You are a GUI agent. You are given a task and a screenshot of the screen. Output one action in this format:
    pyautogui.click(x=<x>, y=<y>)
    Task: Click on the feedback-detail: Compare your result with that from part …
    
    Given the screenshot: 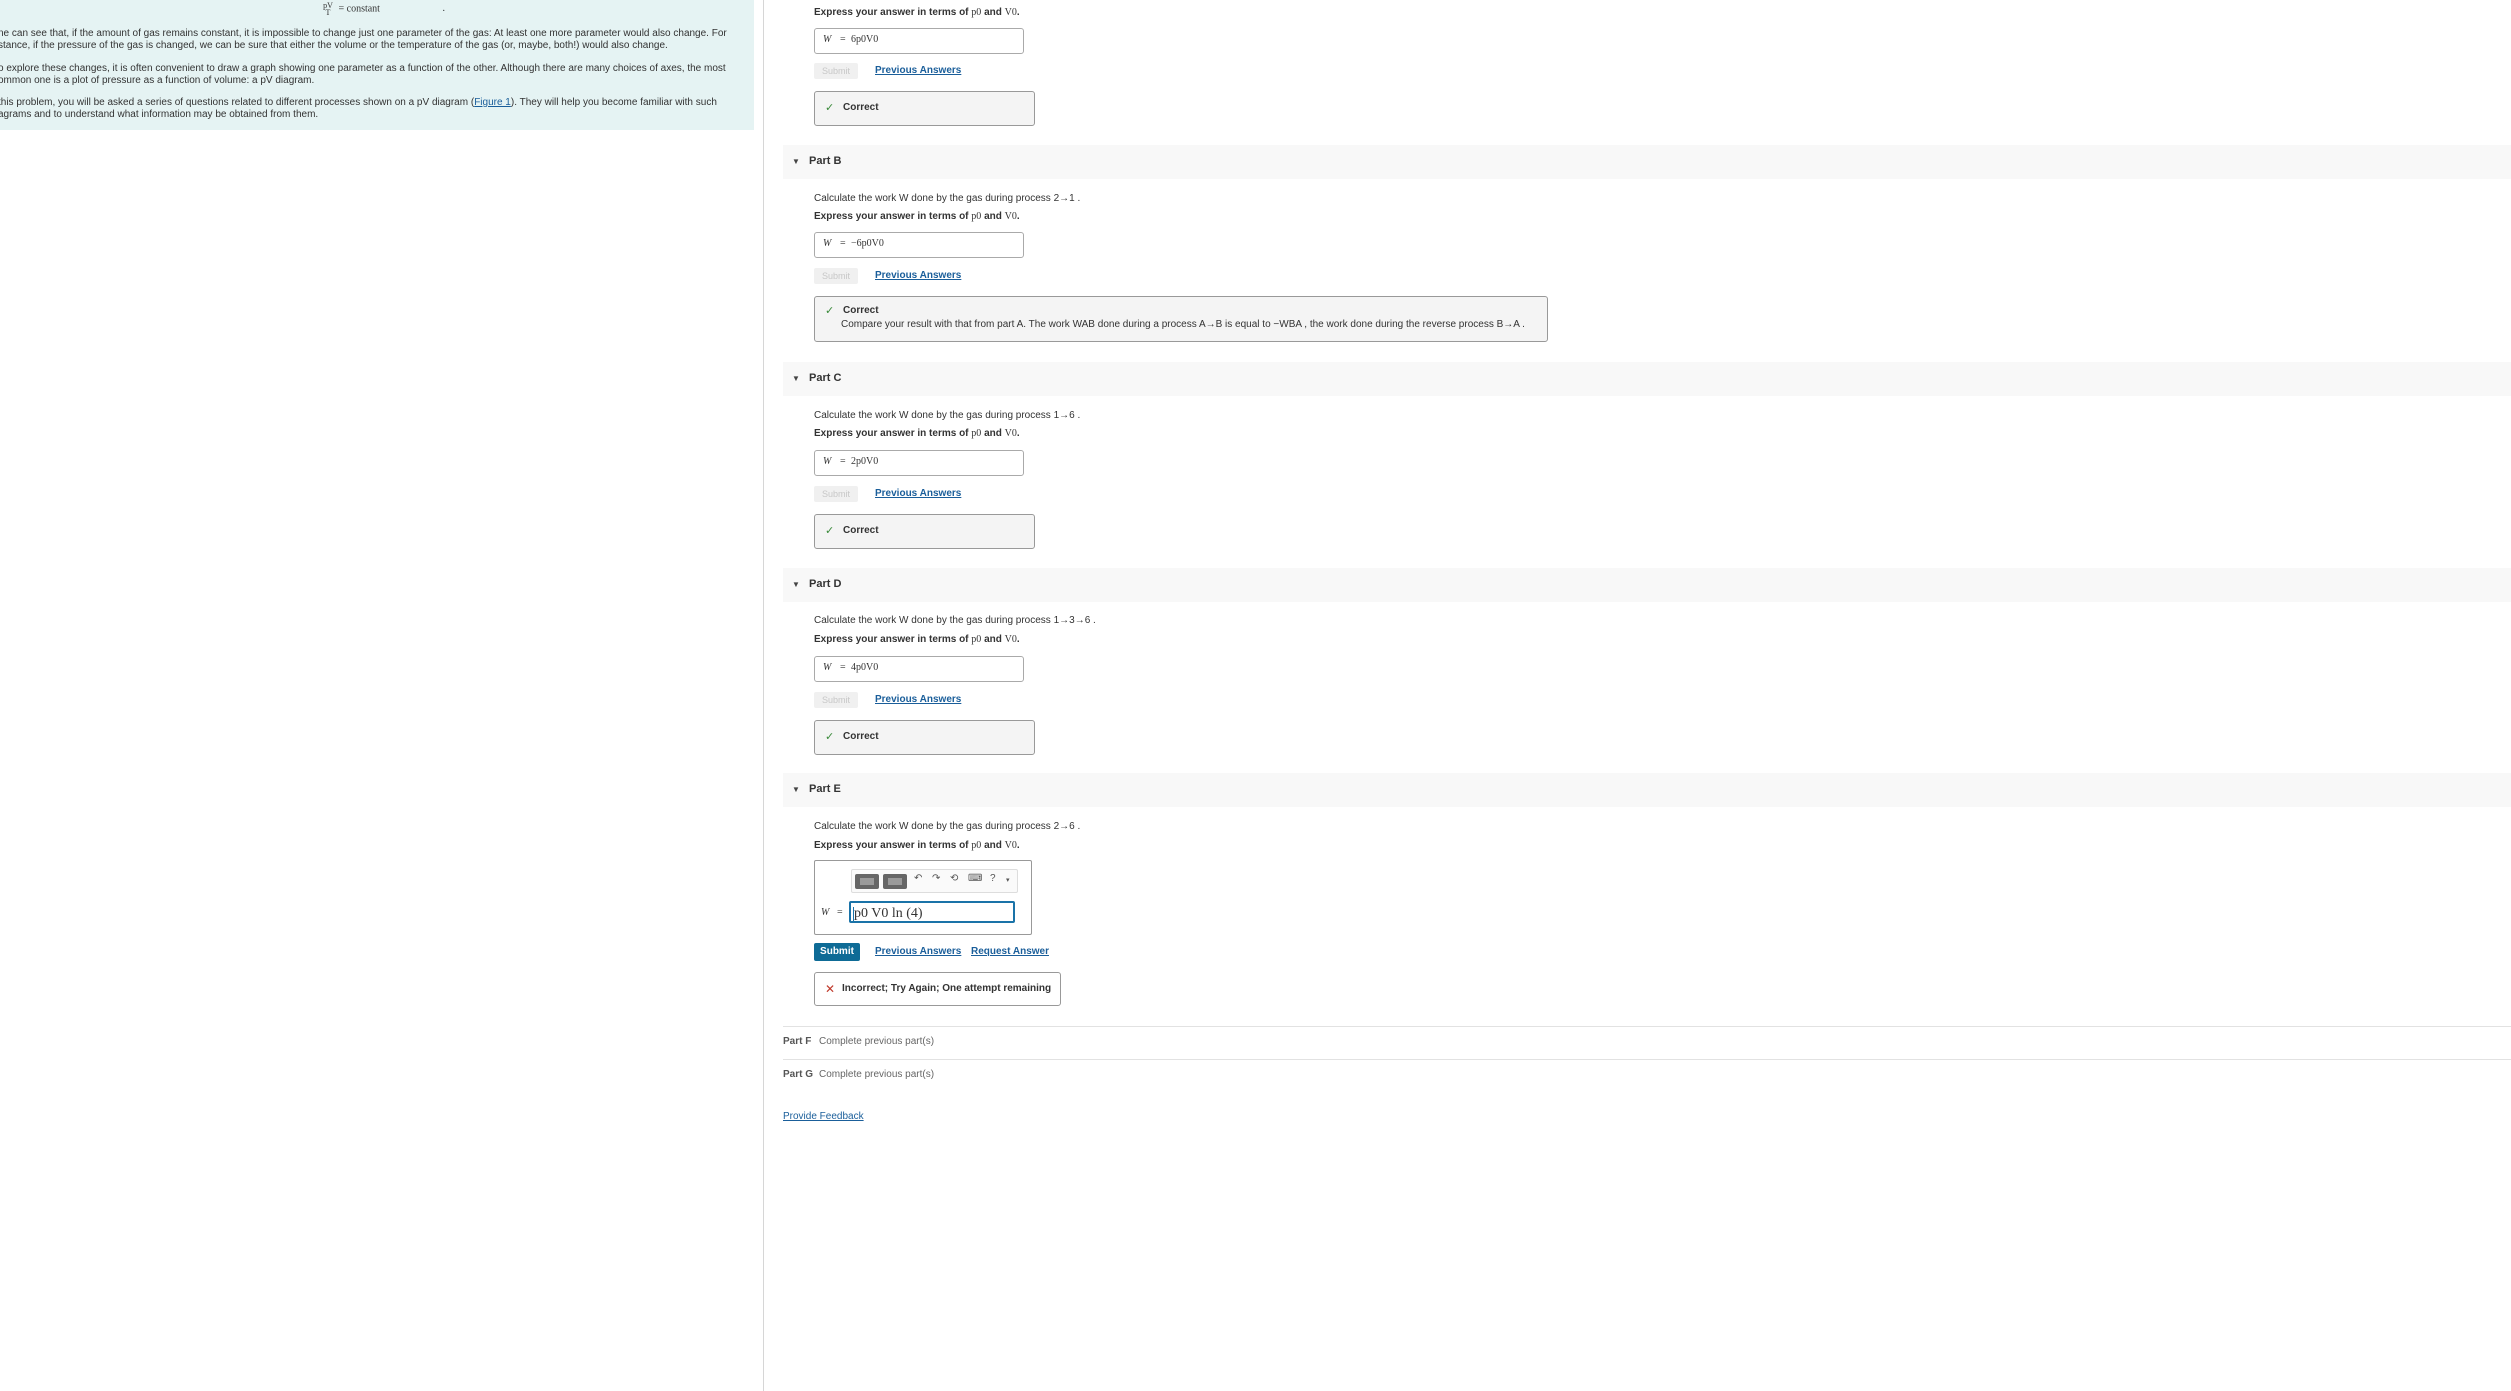 What is the action you would take?
    pyautogui.click(x=1183, y=324)
    